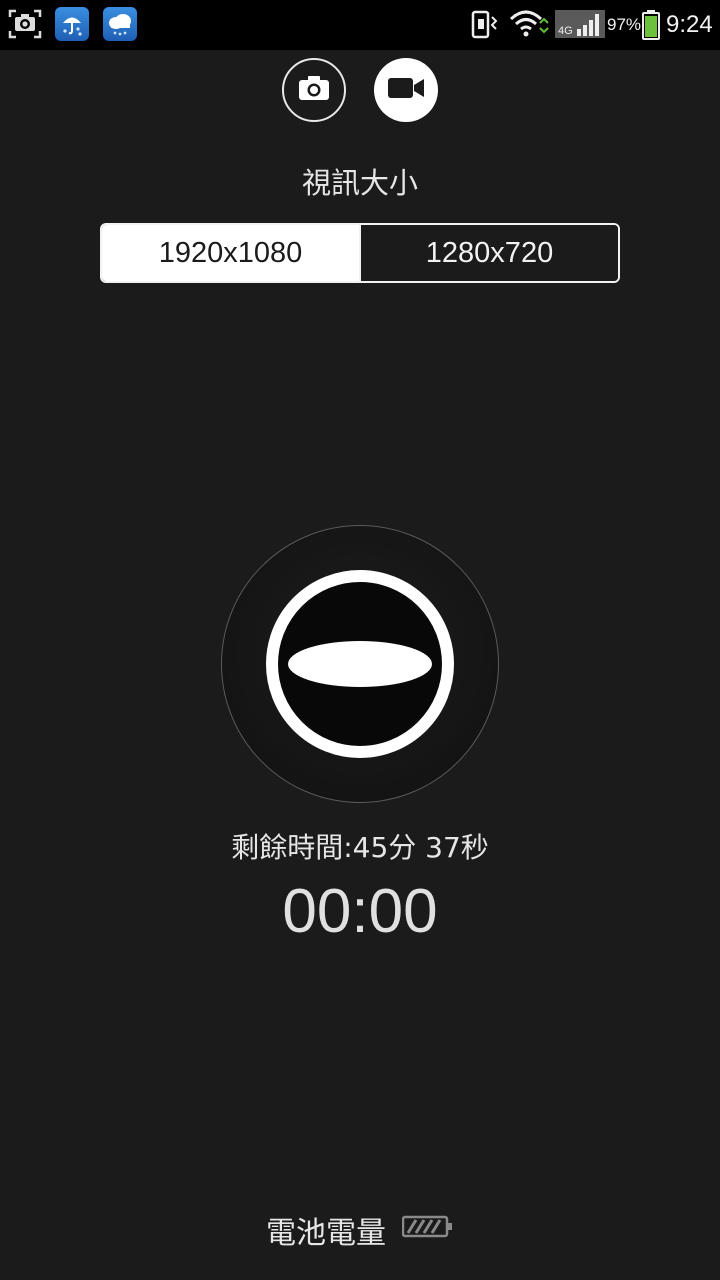 The width and height of the screenshot is (720, 1280). I want to click on photo-mode-button, so click(314, 90).